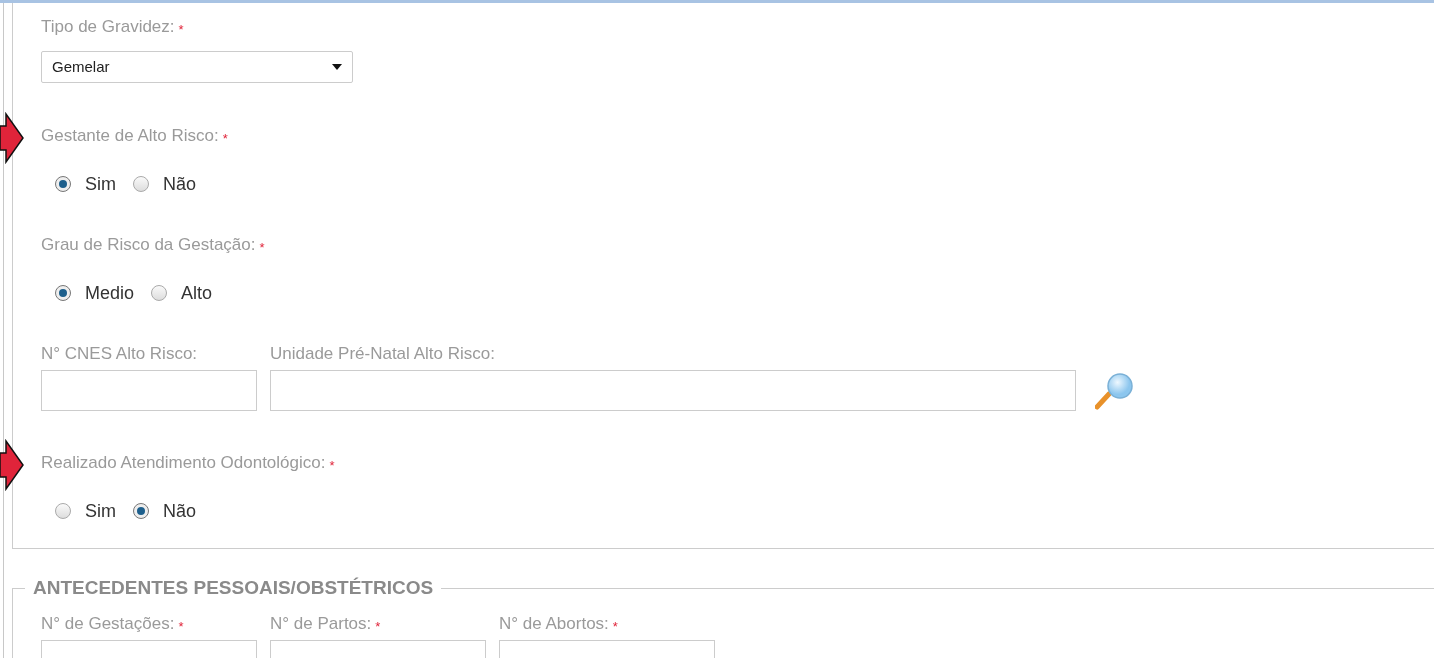 This screenshot has width=1434, height=658. What do you see at coordinates (197, 293) in the screenshot?
I see `radio-label: Alto` at bounding box center [197, 293].